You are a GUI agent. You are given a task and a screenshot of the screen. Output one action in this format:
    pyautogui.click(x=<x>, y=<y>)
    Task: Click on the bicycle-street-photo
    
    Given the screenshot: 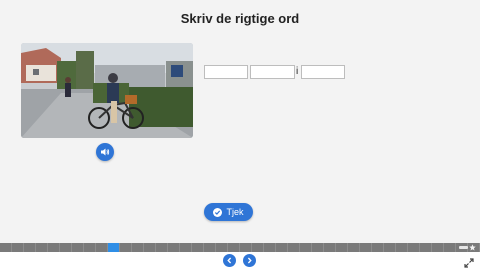 What is the action you would take?
    pyautogui.click(x=107, y=90)
    